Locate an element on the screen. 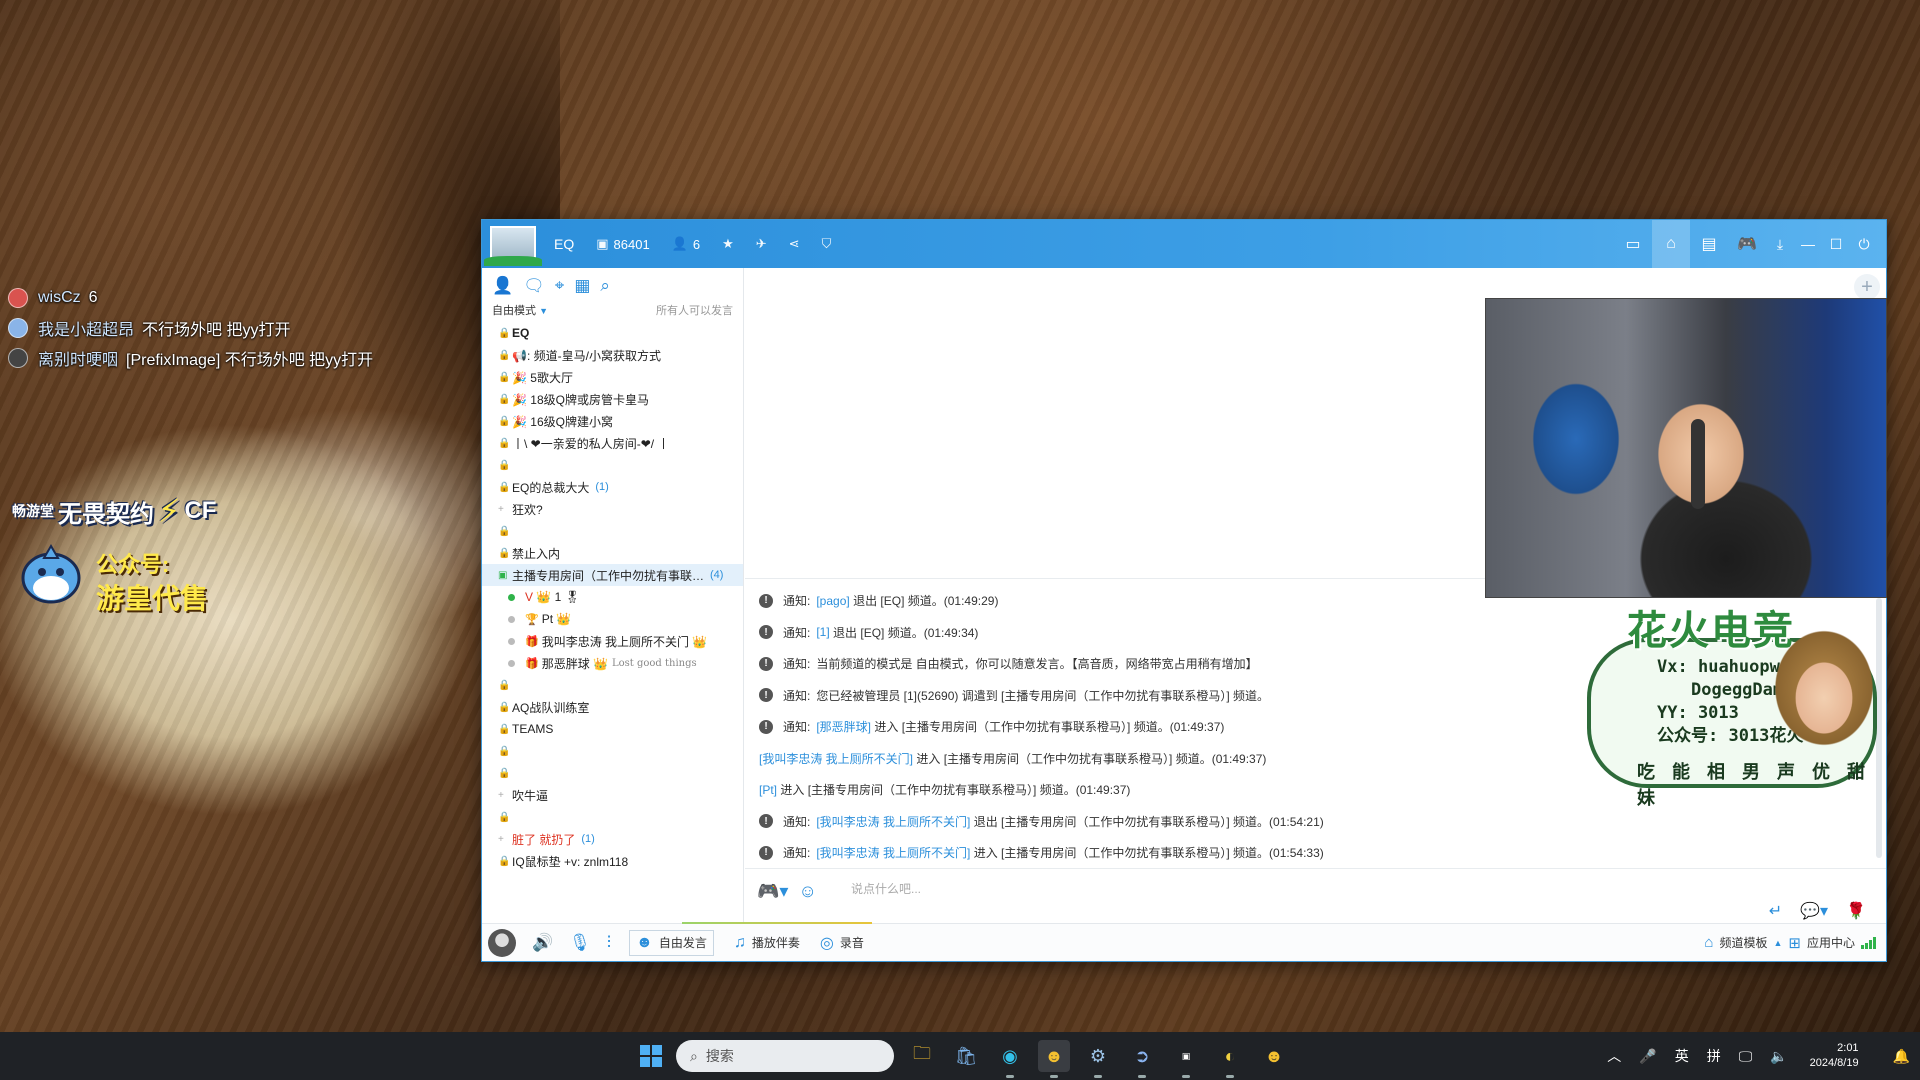 The width and height of the screenshot is (1920, 1080). board-button: ▤ is located at coordinates (1709, 244).